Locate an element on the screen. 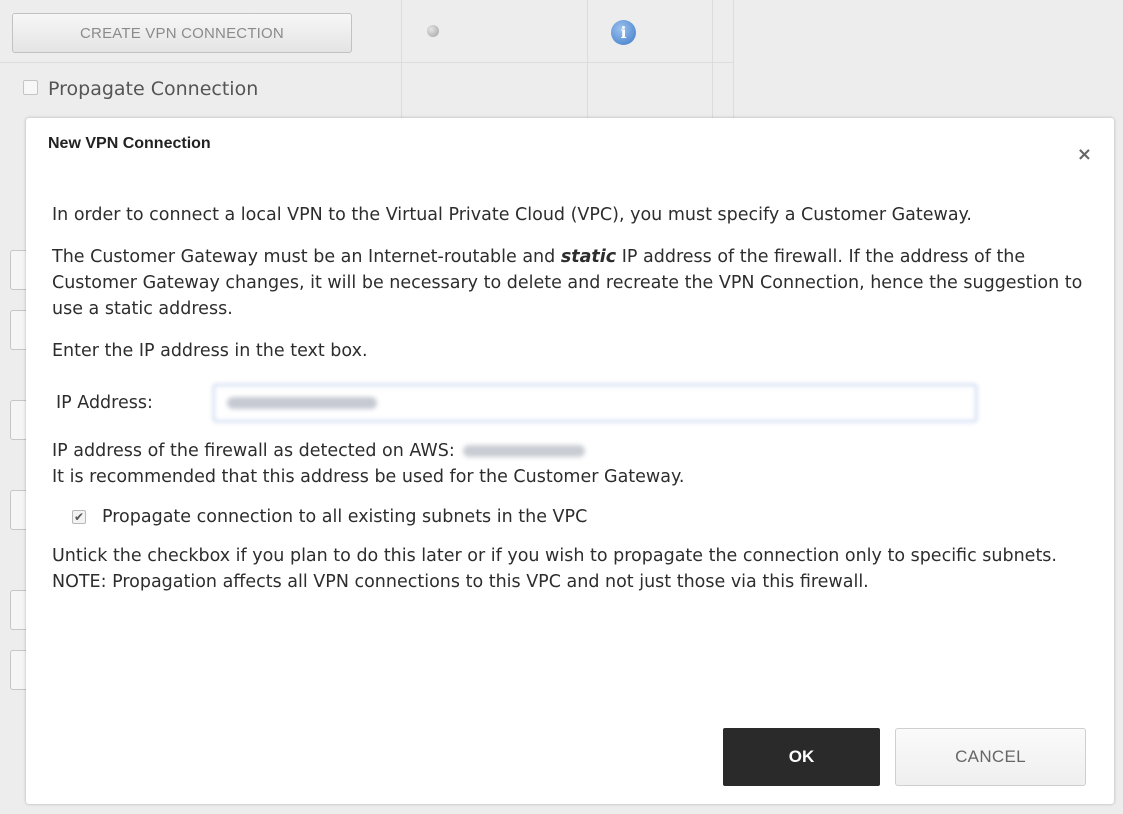 The image size is (1123, 814). cancel-button: CANCEL is located at coordinates (990, 757).